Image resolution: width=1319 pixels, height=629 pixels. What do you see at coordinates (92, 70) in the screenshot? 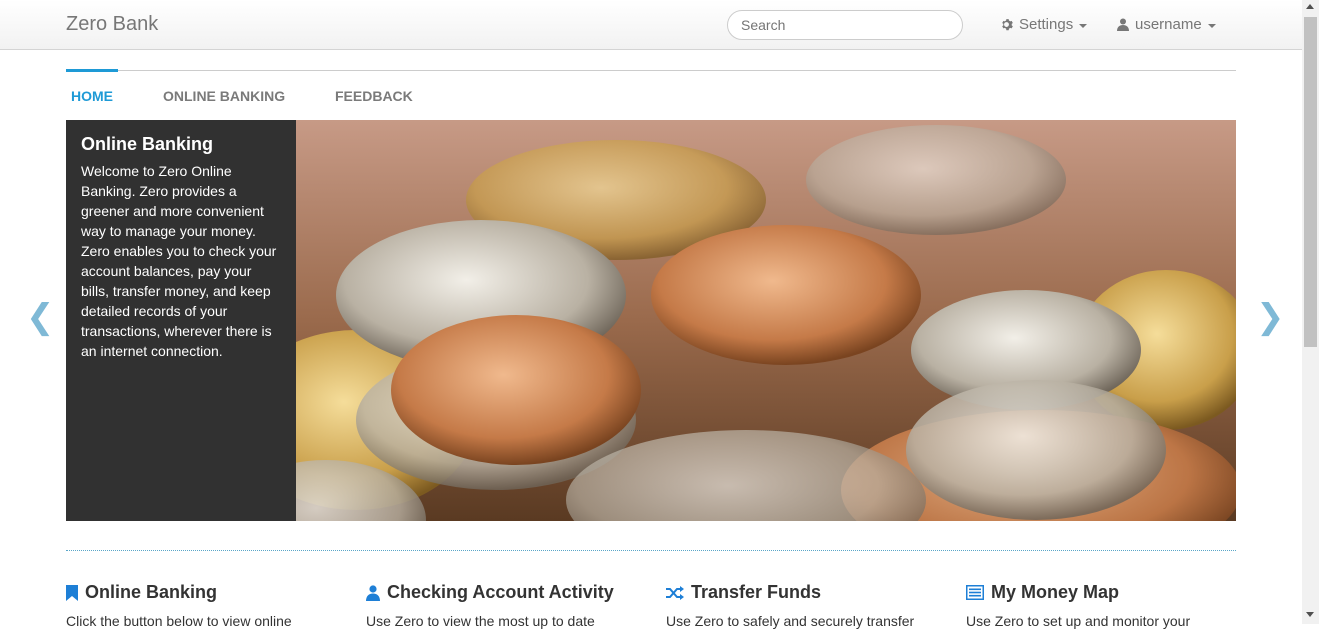
I see `active-tab-indicator` at bounding box center [92, 70].